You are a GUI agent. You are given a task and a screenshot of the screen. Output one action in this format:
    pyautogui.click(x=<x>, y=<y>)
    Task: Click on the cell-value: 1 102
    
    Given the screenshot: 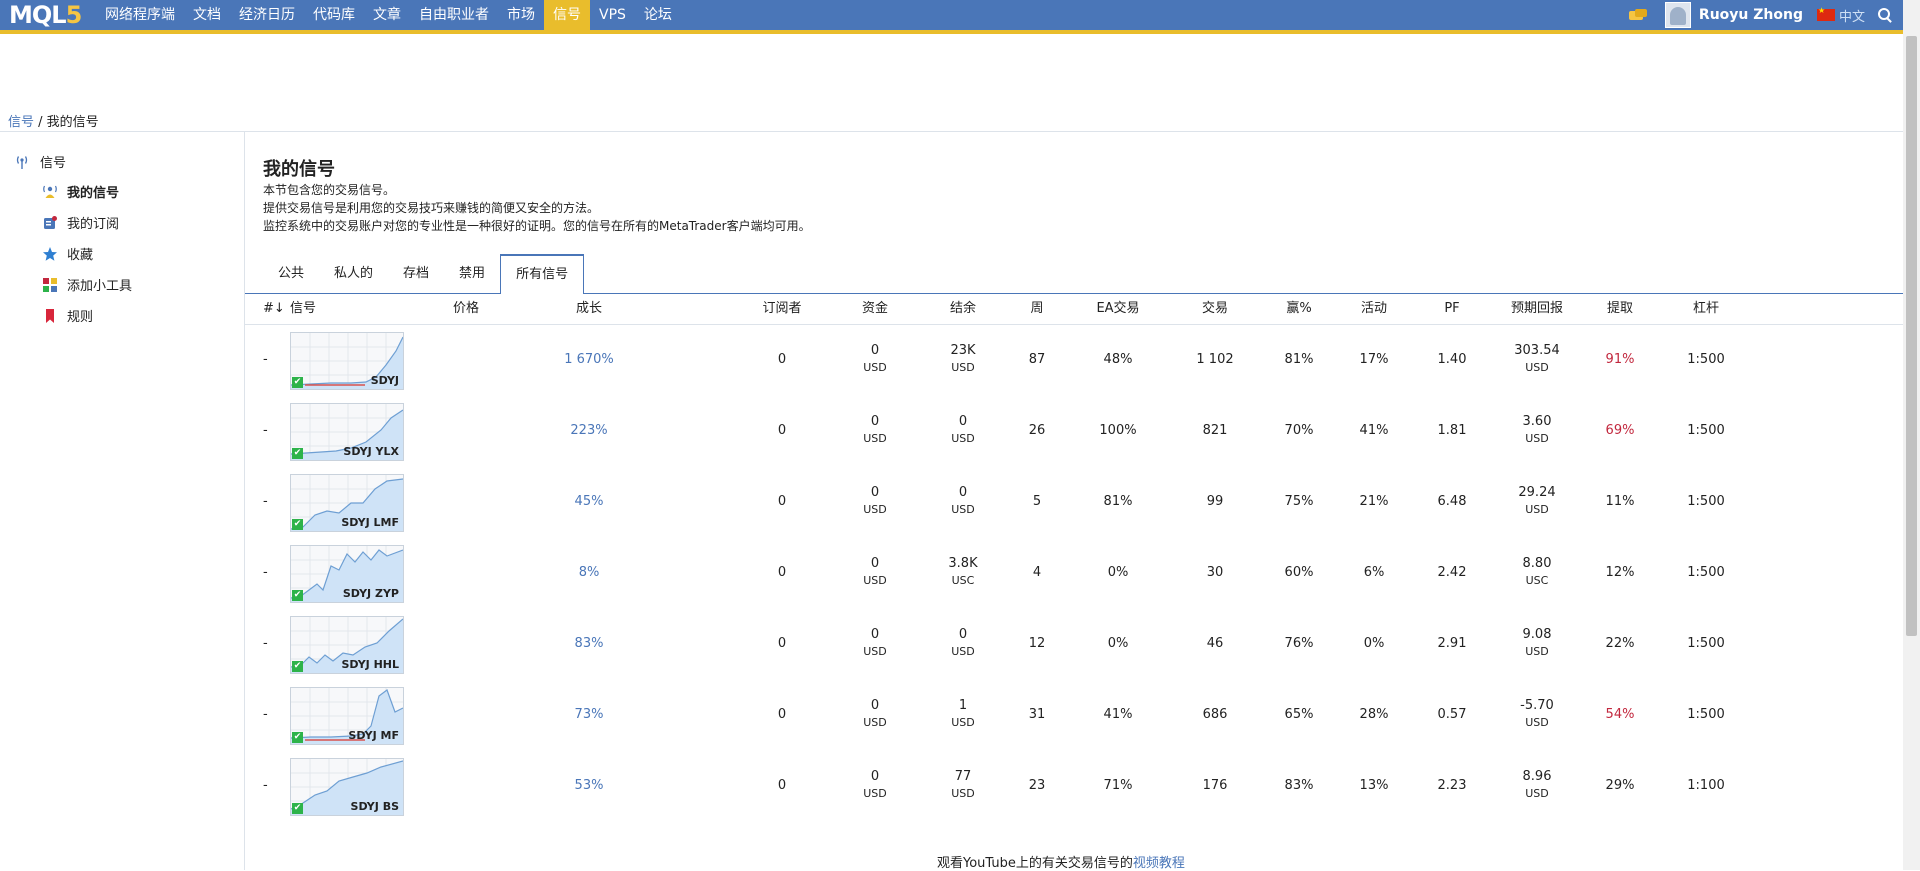 What is the action you would take?
    pyautogui.click(x=1215, y=359)
    